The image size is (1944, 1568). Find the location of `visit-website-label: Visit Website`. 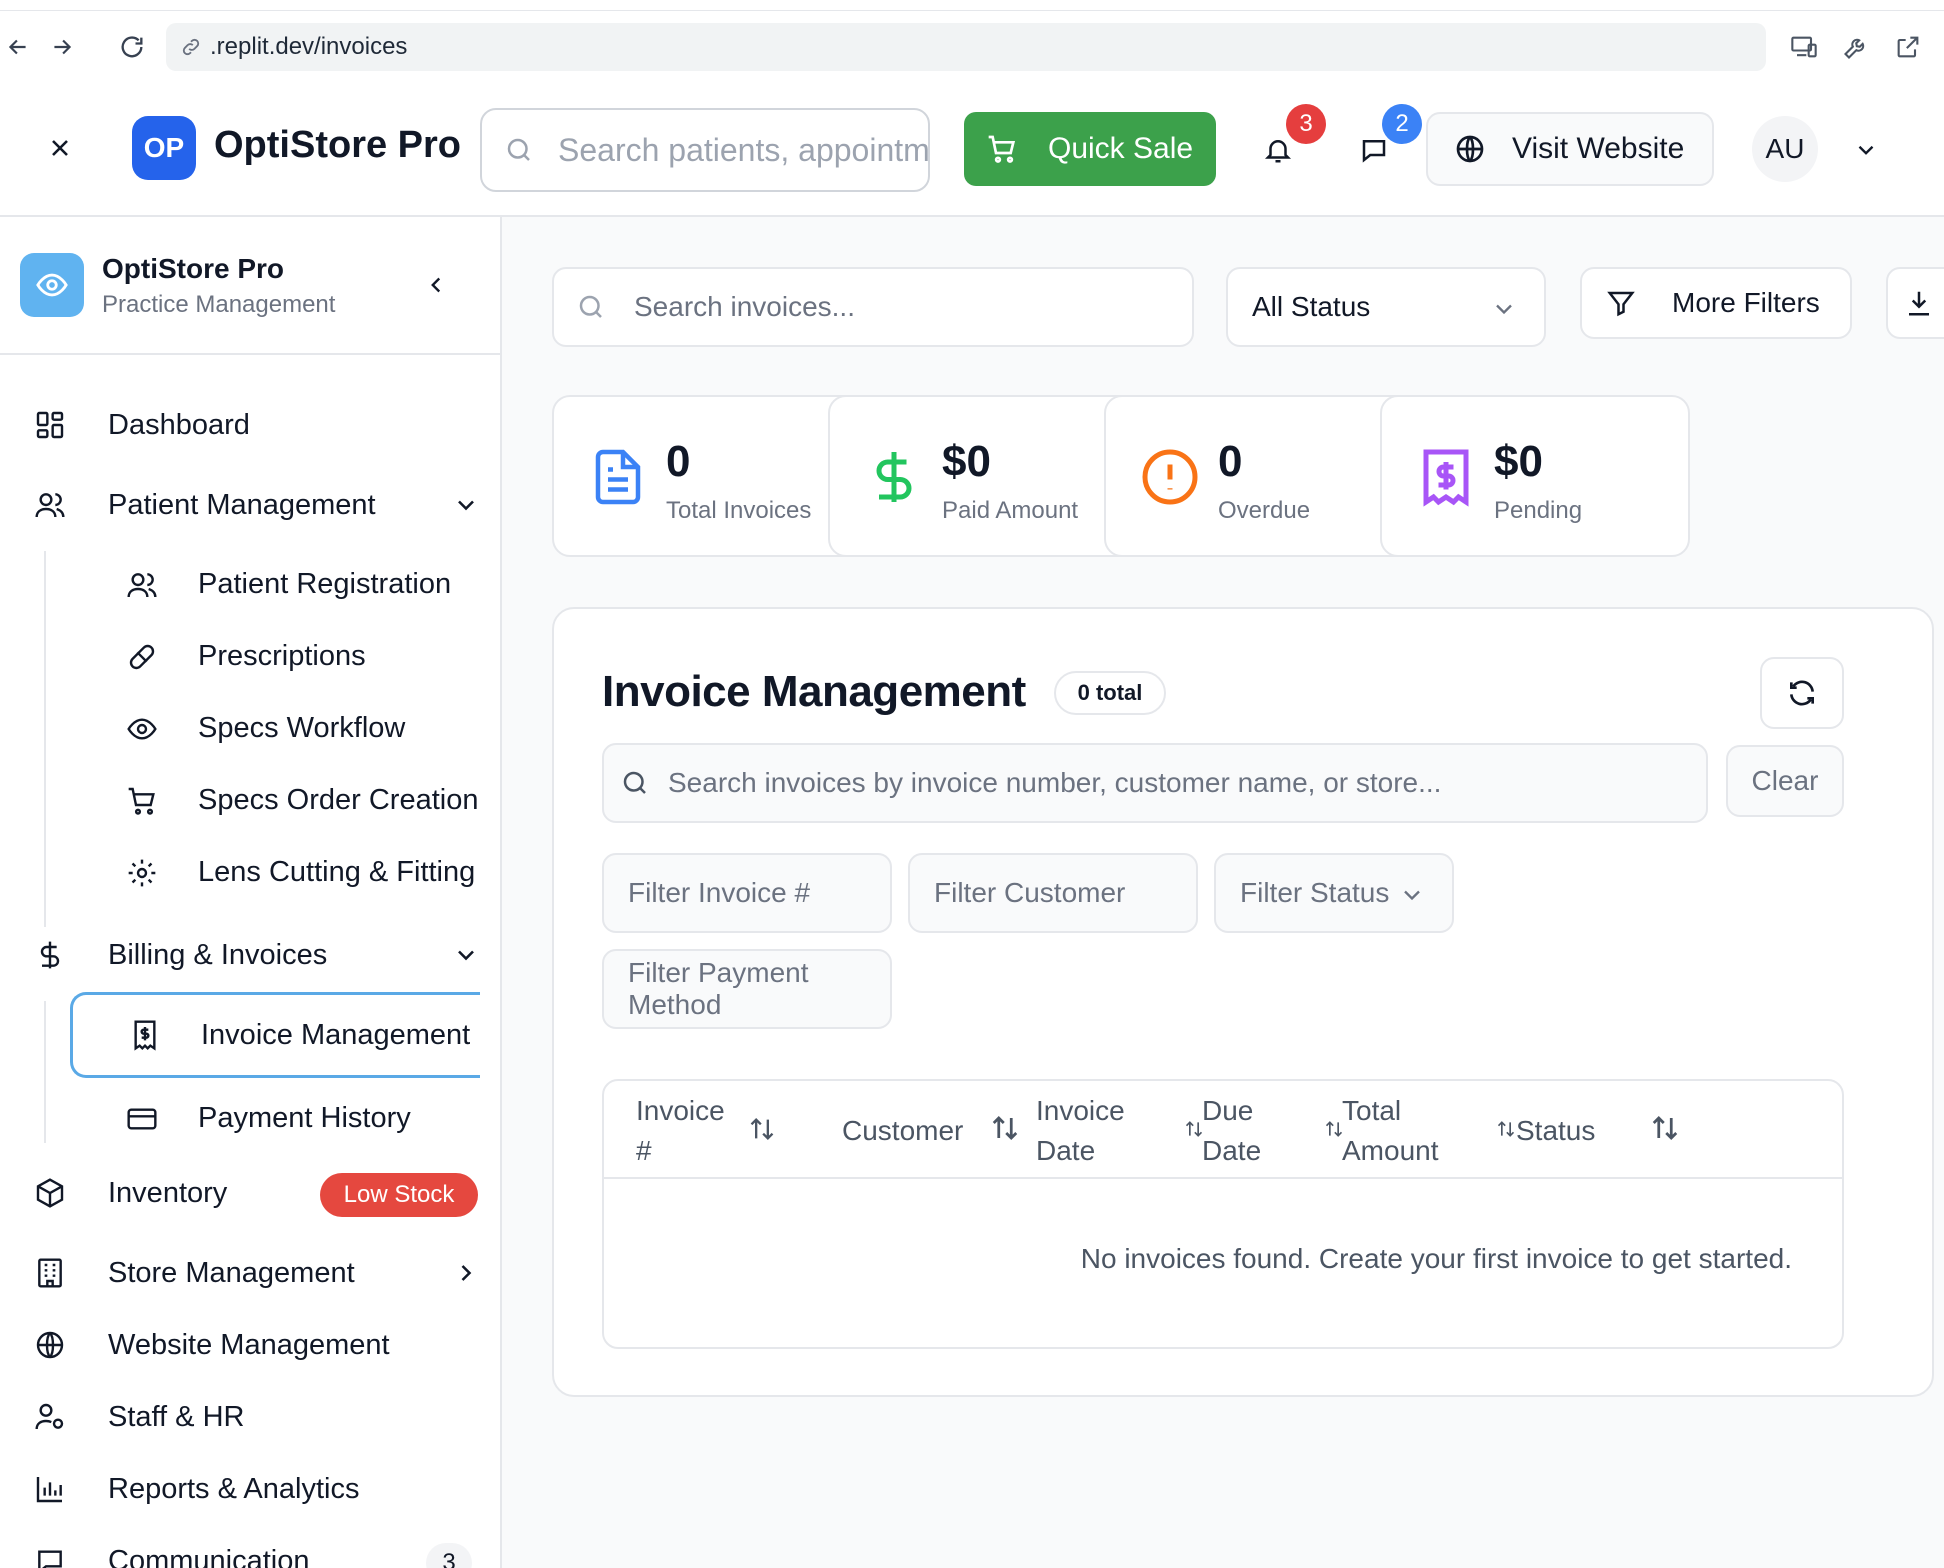

visit-website-label: Visit Website is located at coordinates (1598, 148).